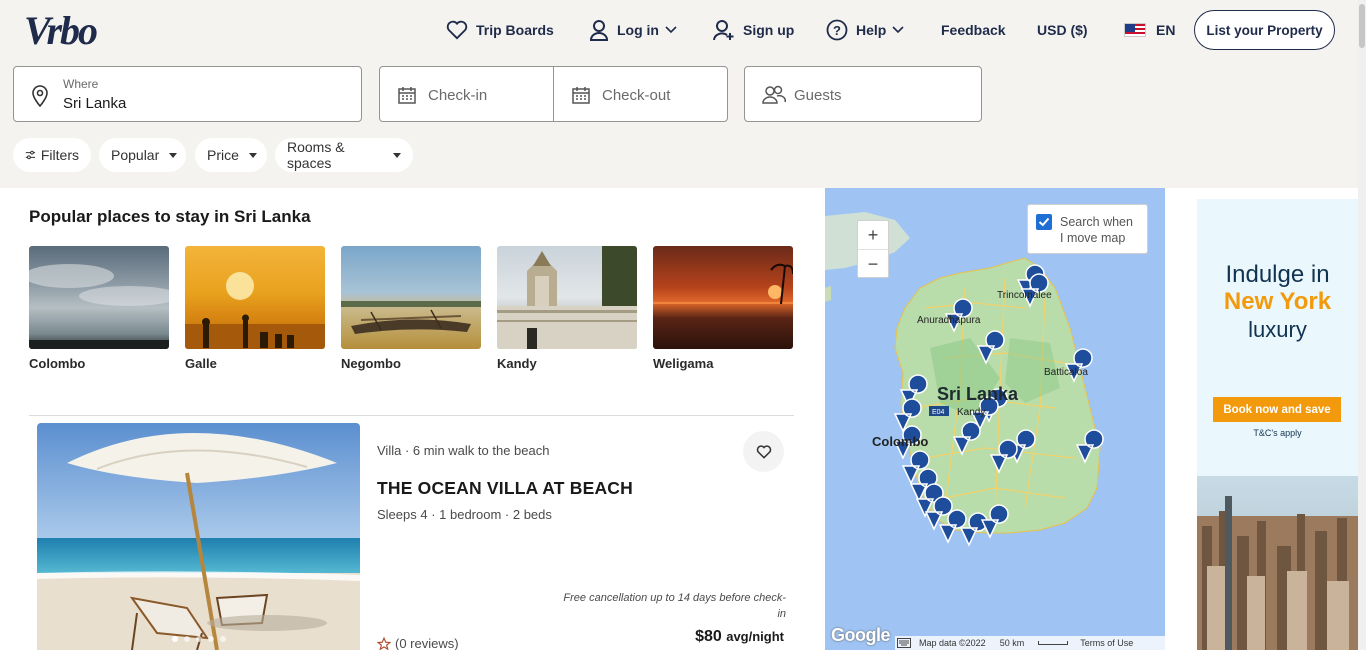  I want to click on colombo-photo, so click(99, 297).